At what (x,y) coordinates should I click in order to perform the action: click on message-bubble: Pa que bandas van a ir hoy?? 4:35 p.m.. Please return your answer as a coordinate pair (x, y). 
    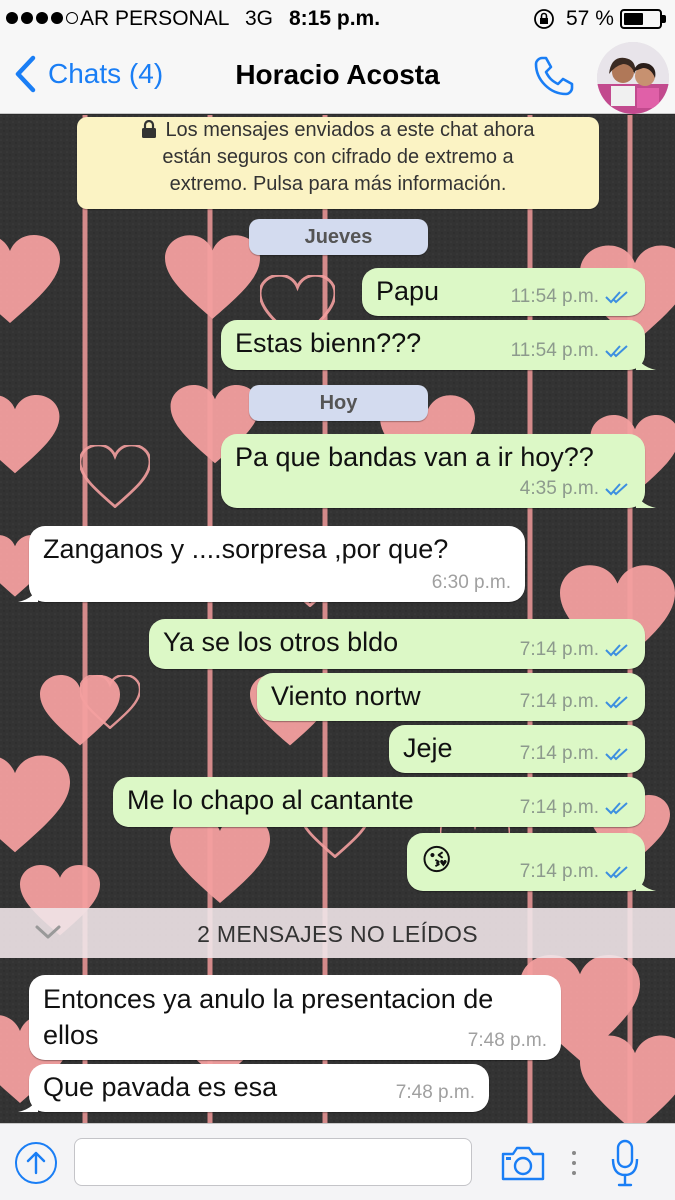
    Looking at the image, I should click on (438, 471).